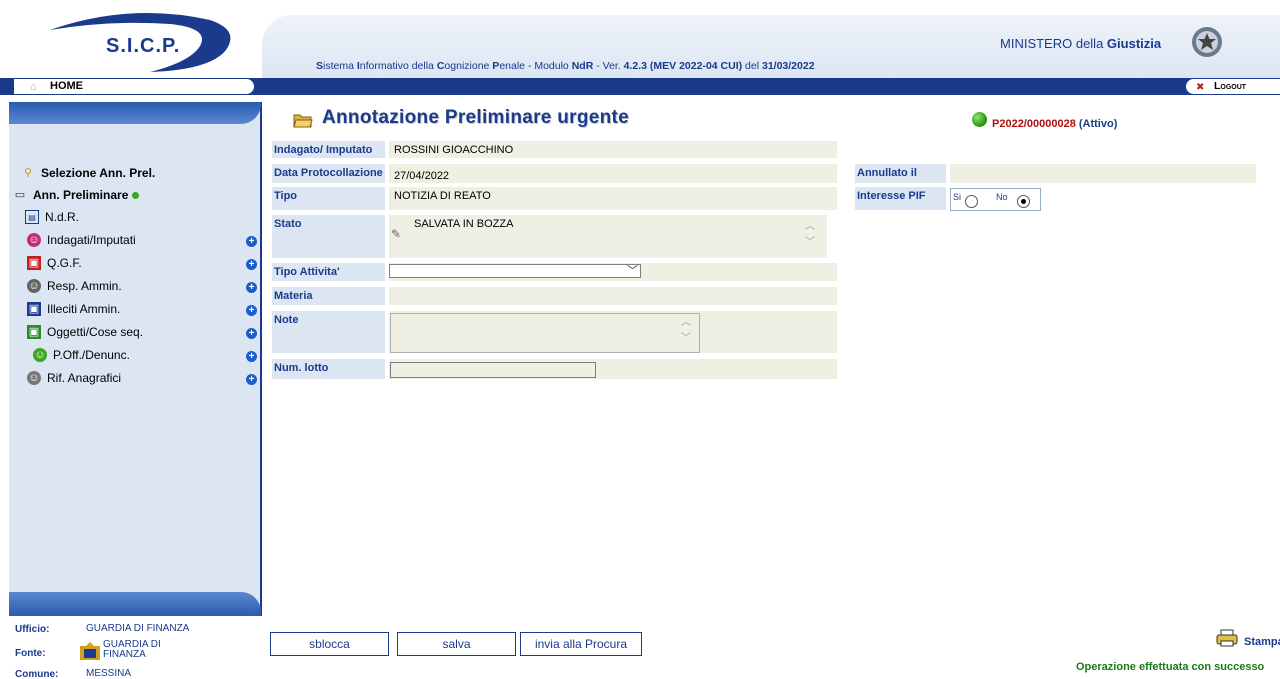  What do you see at coordinates (1200, 87) in the screenshot?
I see `logout-icon: ✖` at bounding box center [1200, 87].